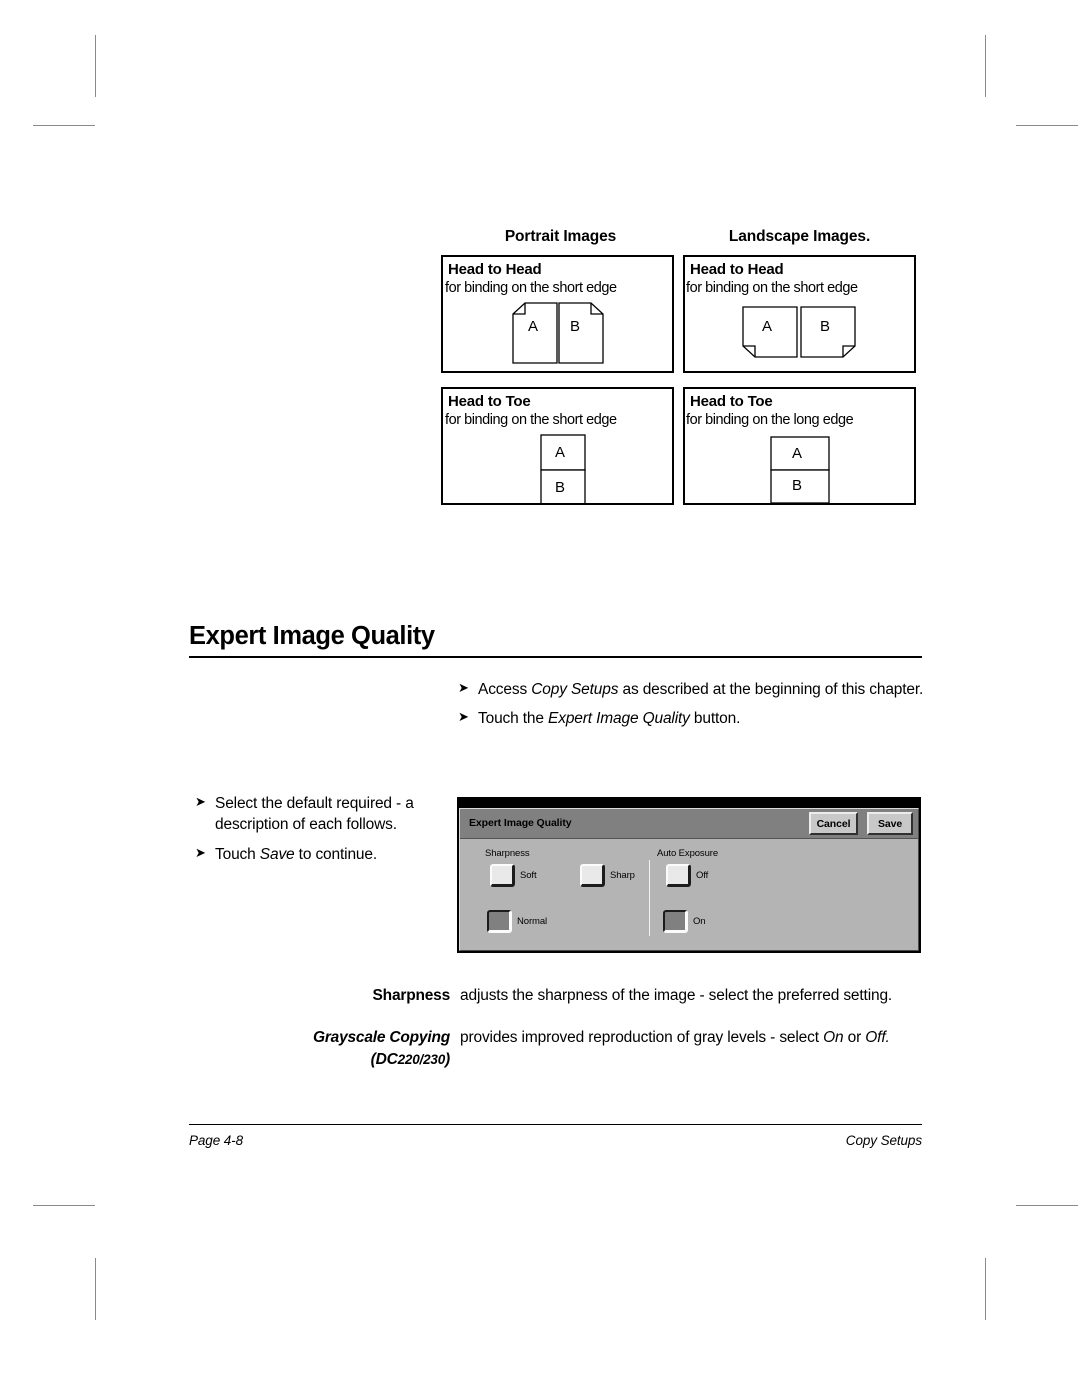 The width and height of the screenshot is (1080, 1397). I want to click on sharpness-option-normal: Normal, so click(517, 921).